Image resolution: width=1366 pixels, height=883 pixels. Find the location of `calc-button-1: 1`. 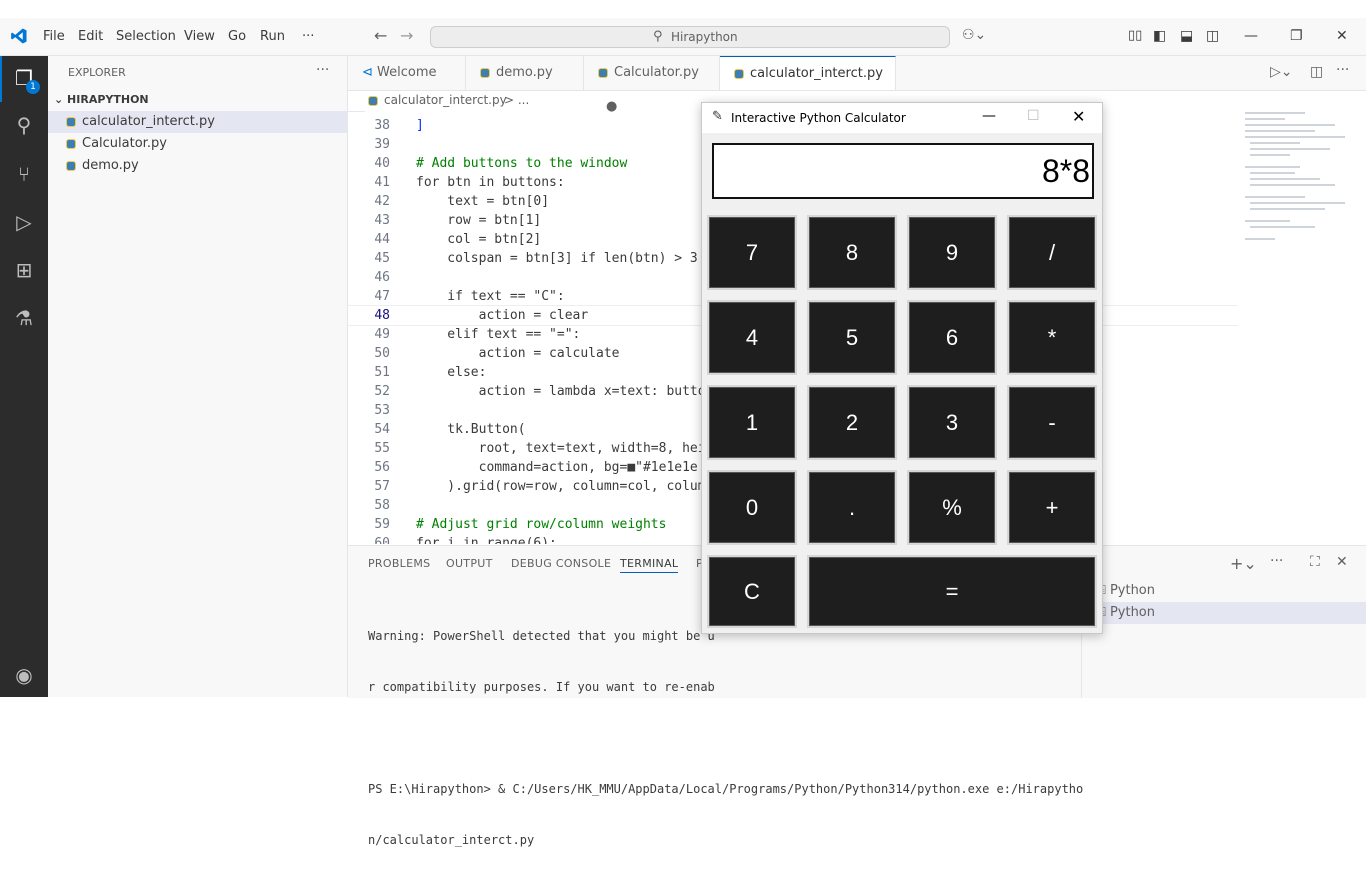

calc-button-1: 1 is located at coordinates (752, 422).